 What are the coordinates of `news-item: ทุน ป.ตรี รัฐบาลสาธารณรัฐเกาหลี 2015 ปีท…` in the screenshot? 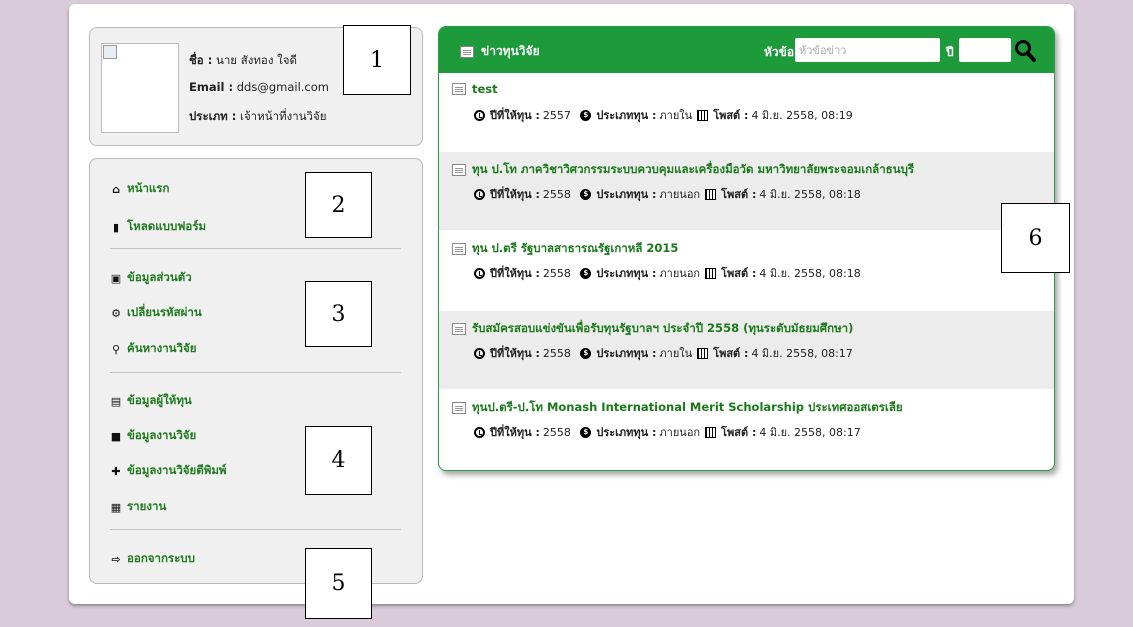 It's located at (746, 270).